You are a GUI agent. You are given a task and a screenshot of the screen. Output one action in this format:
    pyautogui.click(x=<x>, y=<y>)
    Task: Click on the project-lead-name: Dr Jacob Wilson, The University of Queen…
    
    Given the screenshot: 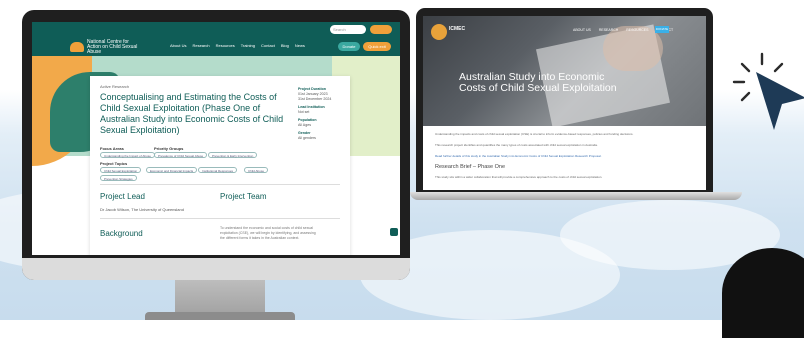 What is the action you would take?
    pyautogui.click(x=142, y=209)
    